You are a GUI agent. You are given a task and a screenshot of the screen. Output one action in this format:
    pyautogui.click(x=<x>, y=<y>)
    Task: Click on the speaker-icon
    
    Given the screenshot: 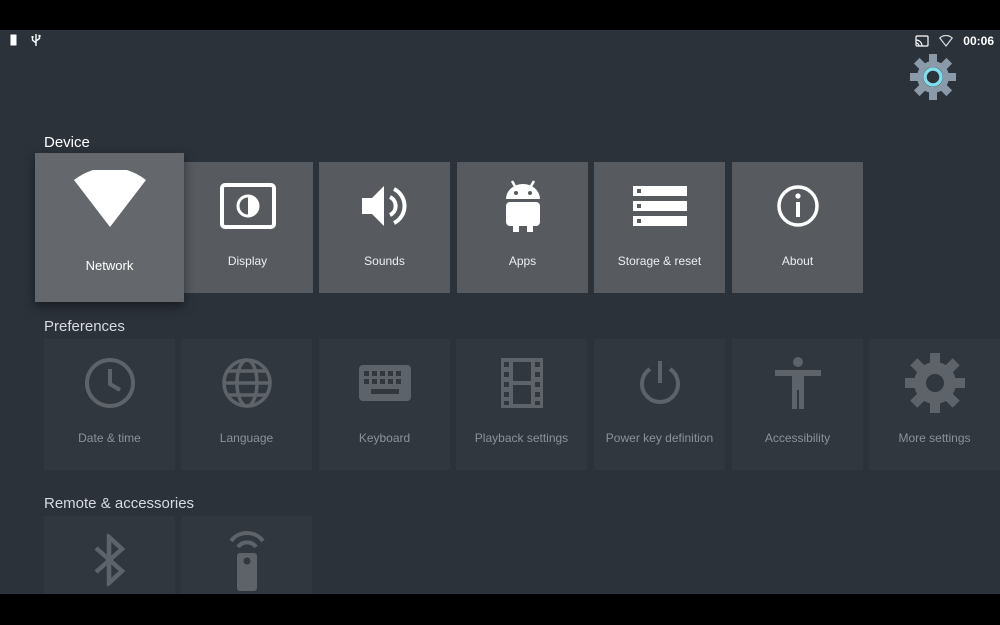 What is the action you would take?
    pyautogui.click(x=385, y=206)
    